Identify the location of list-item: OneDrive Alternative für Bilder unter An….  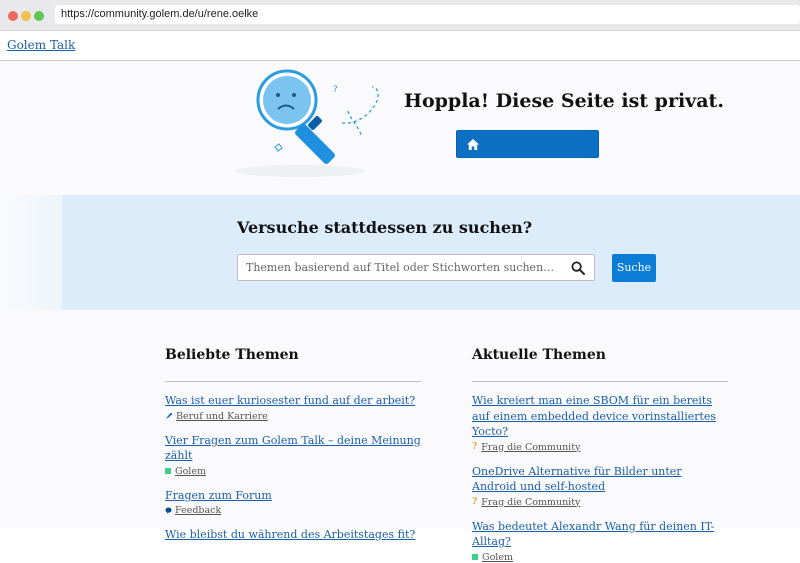
(600, 486).